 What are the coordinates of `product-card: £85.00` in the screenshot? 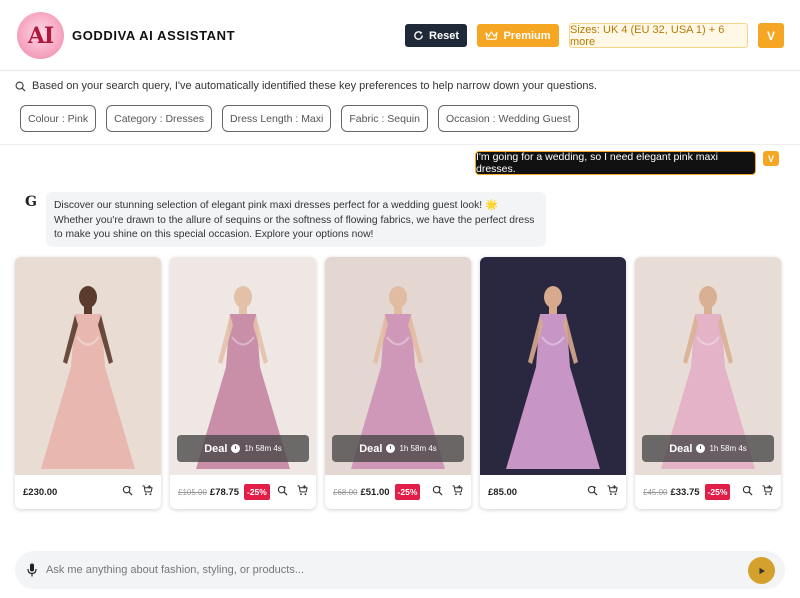 It's located at (553, 383).